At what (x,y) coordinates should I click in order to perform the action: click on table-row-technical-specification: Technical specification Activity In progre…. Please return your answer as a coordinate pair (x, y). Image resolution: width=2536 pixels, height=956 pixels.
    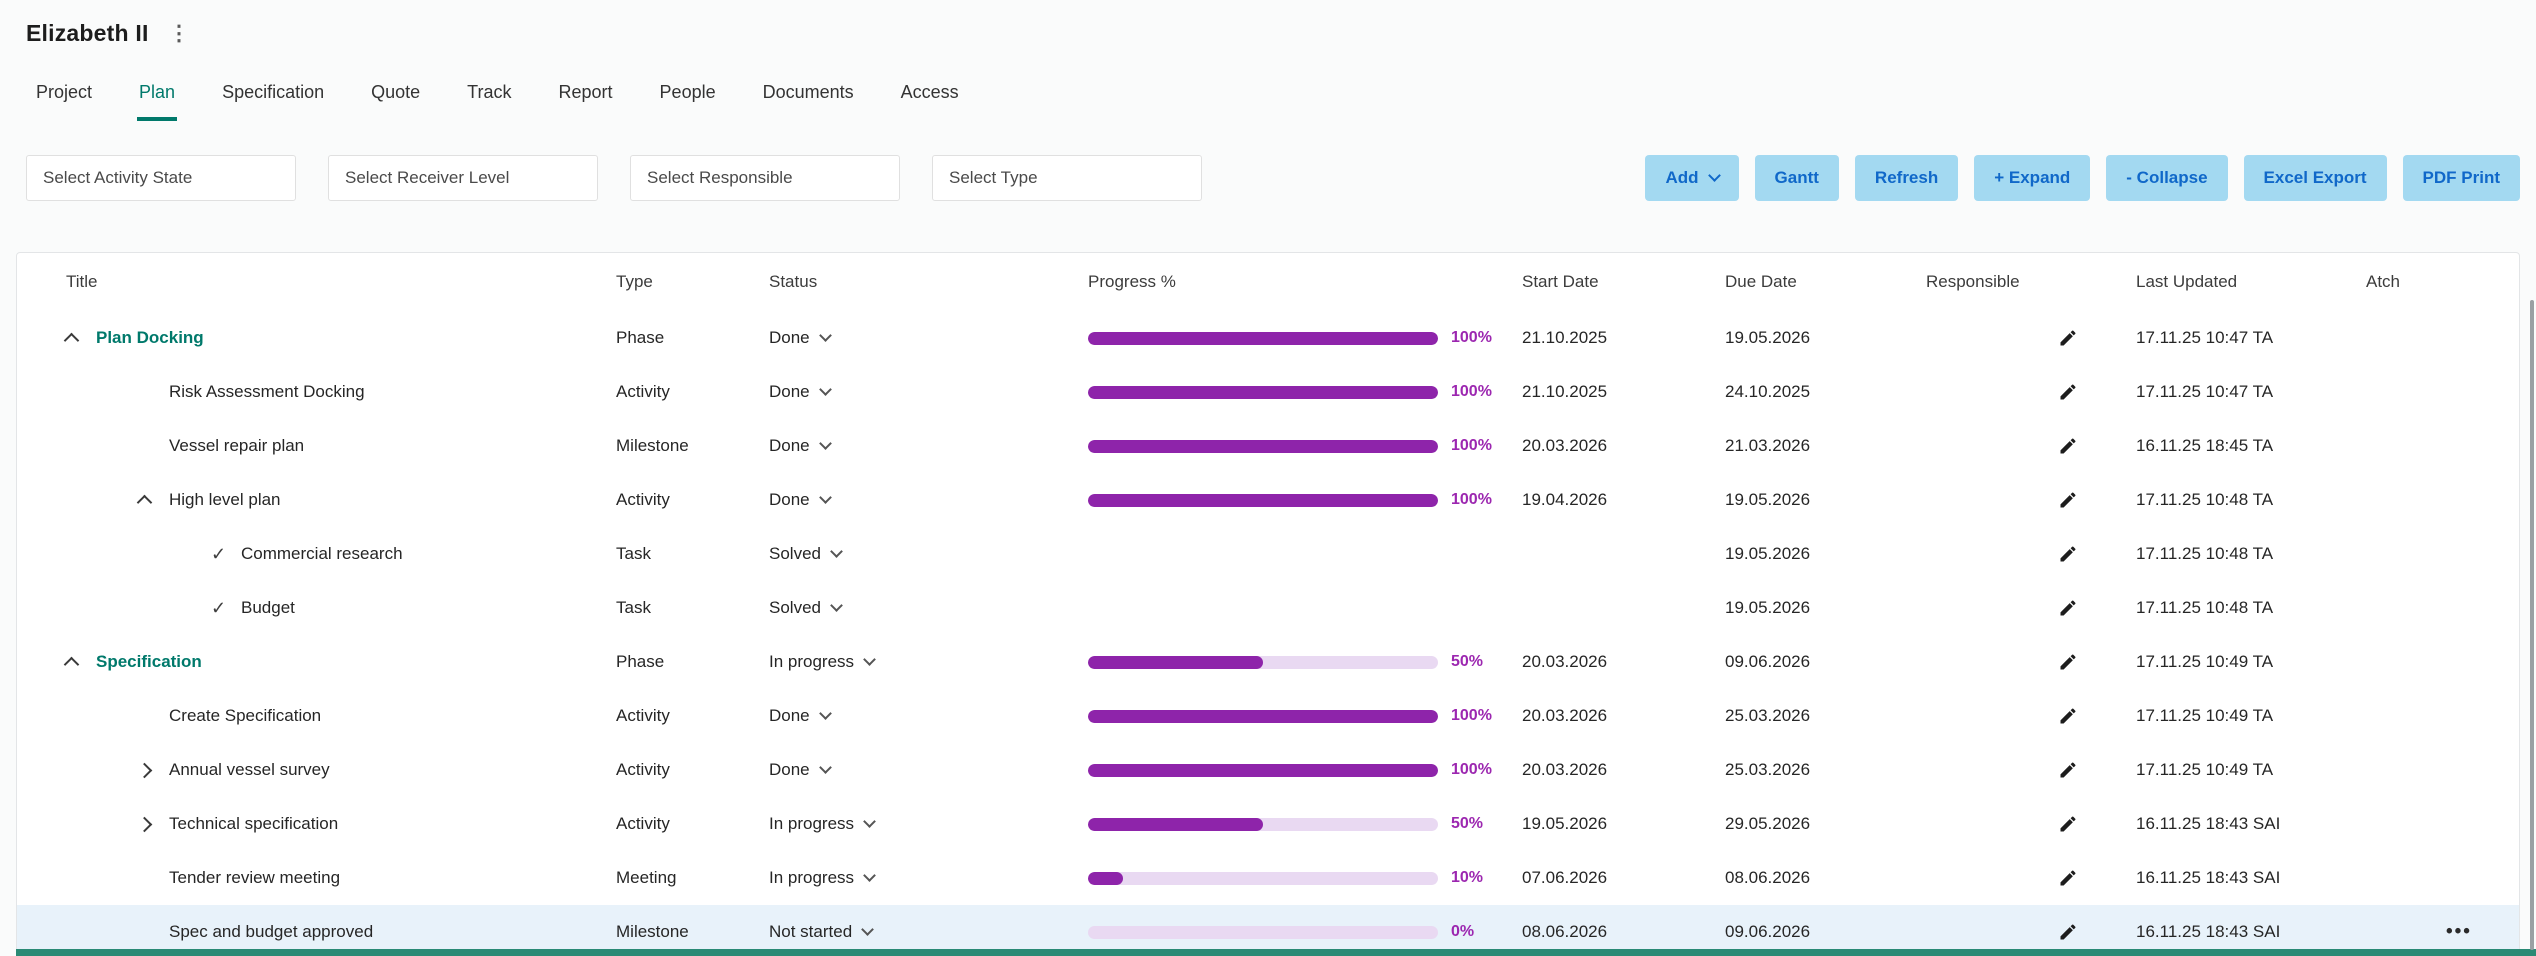
    Looking at the image, I should click on (1268, 824).